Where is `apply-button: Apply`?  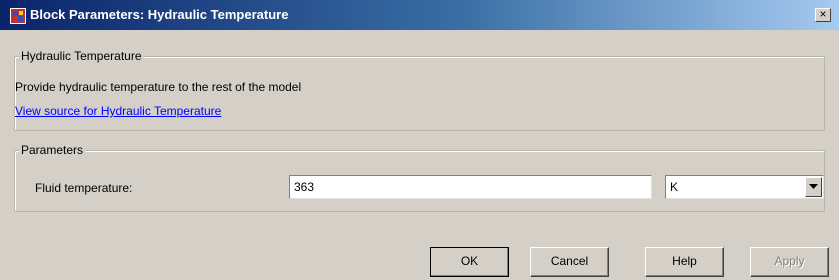 apply-button: Apply is located at coordinates (789, 262).